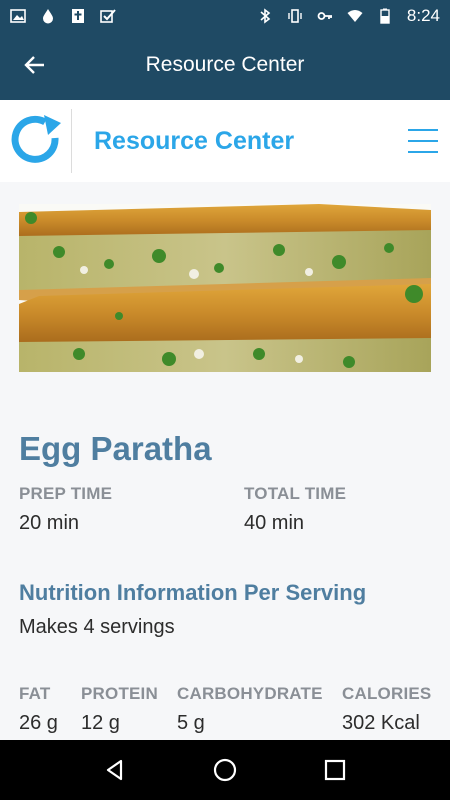  I want to click on prep-time-label: PREP TIME, so click(66, 493).